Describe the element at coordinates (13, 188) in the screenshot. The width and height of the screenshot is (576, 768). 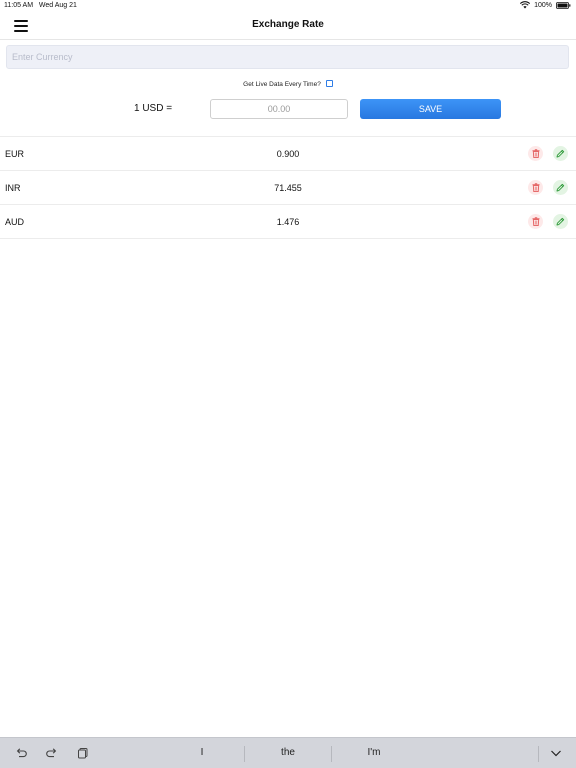
I see `currency-code: INR` at that location.